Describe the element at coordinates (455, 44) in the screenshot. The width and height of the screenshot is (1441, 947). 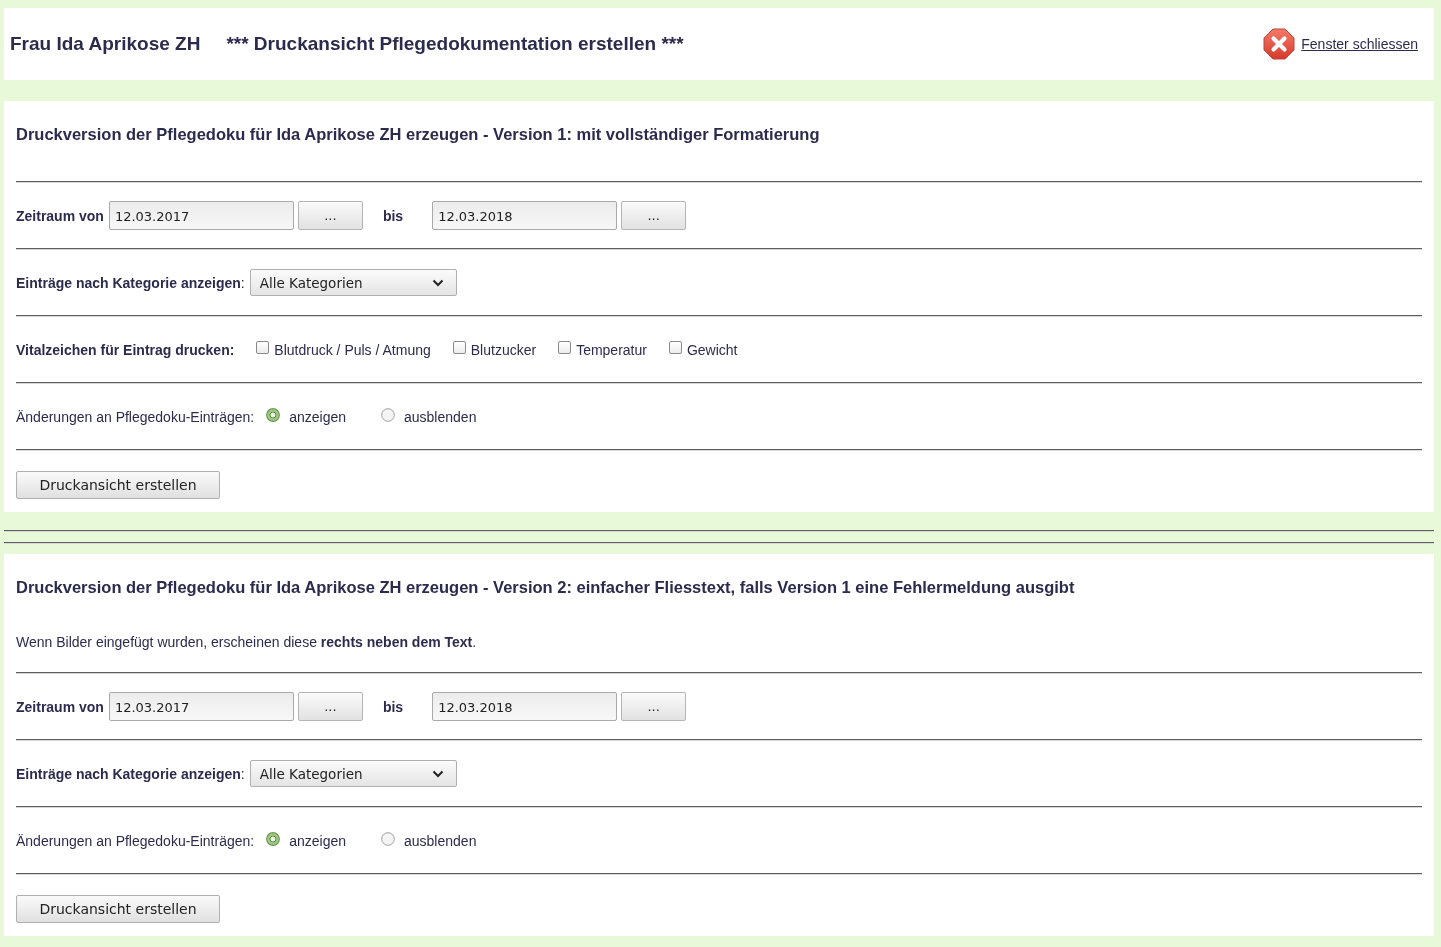
I see `page-title: *** Druckansicht Pflegedokumentation erstellen ***` at that location.